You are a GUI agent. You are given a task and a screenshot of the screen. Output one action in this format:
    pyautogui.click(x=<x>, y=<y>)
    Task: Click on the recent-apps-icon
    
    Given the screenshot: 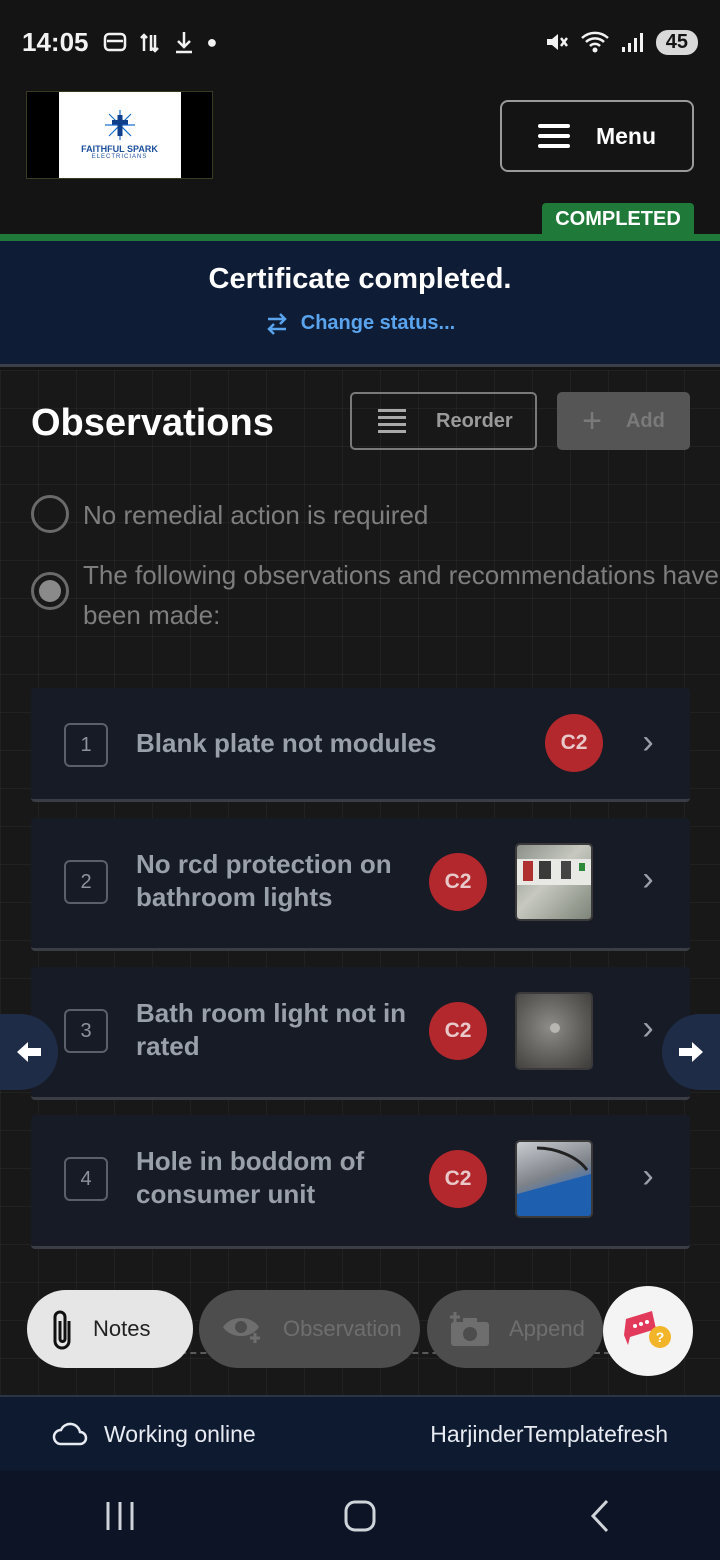 What is the action you would take?
    pyautogui.click(x=120, y=1515)
    